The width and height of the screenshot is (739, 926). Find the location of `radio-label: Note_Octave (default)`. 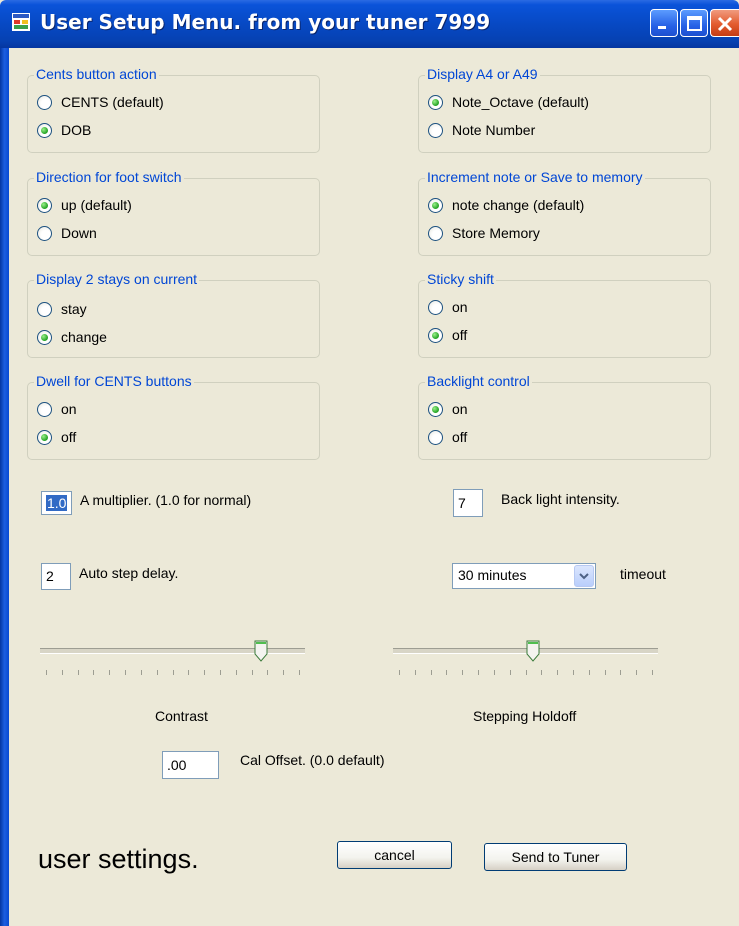

radio-label: Note_Octave (default) is located at coordinates (520, 102).